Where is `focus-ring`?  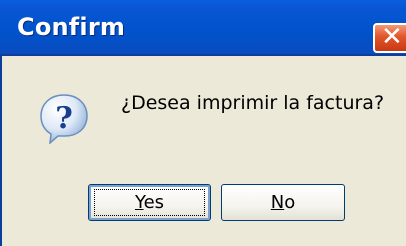
focus-ring is located at coordinates (149, 202).